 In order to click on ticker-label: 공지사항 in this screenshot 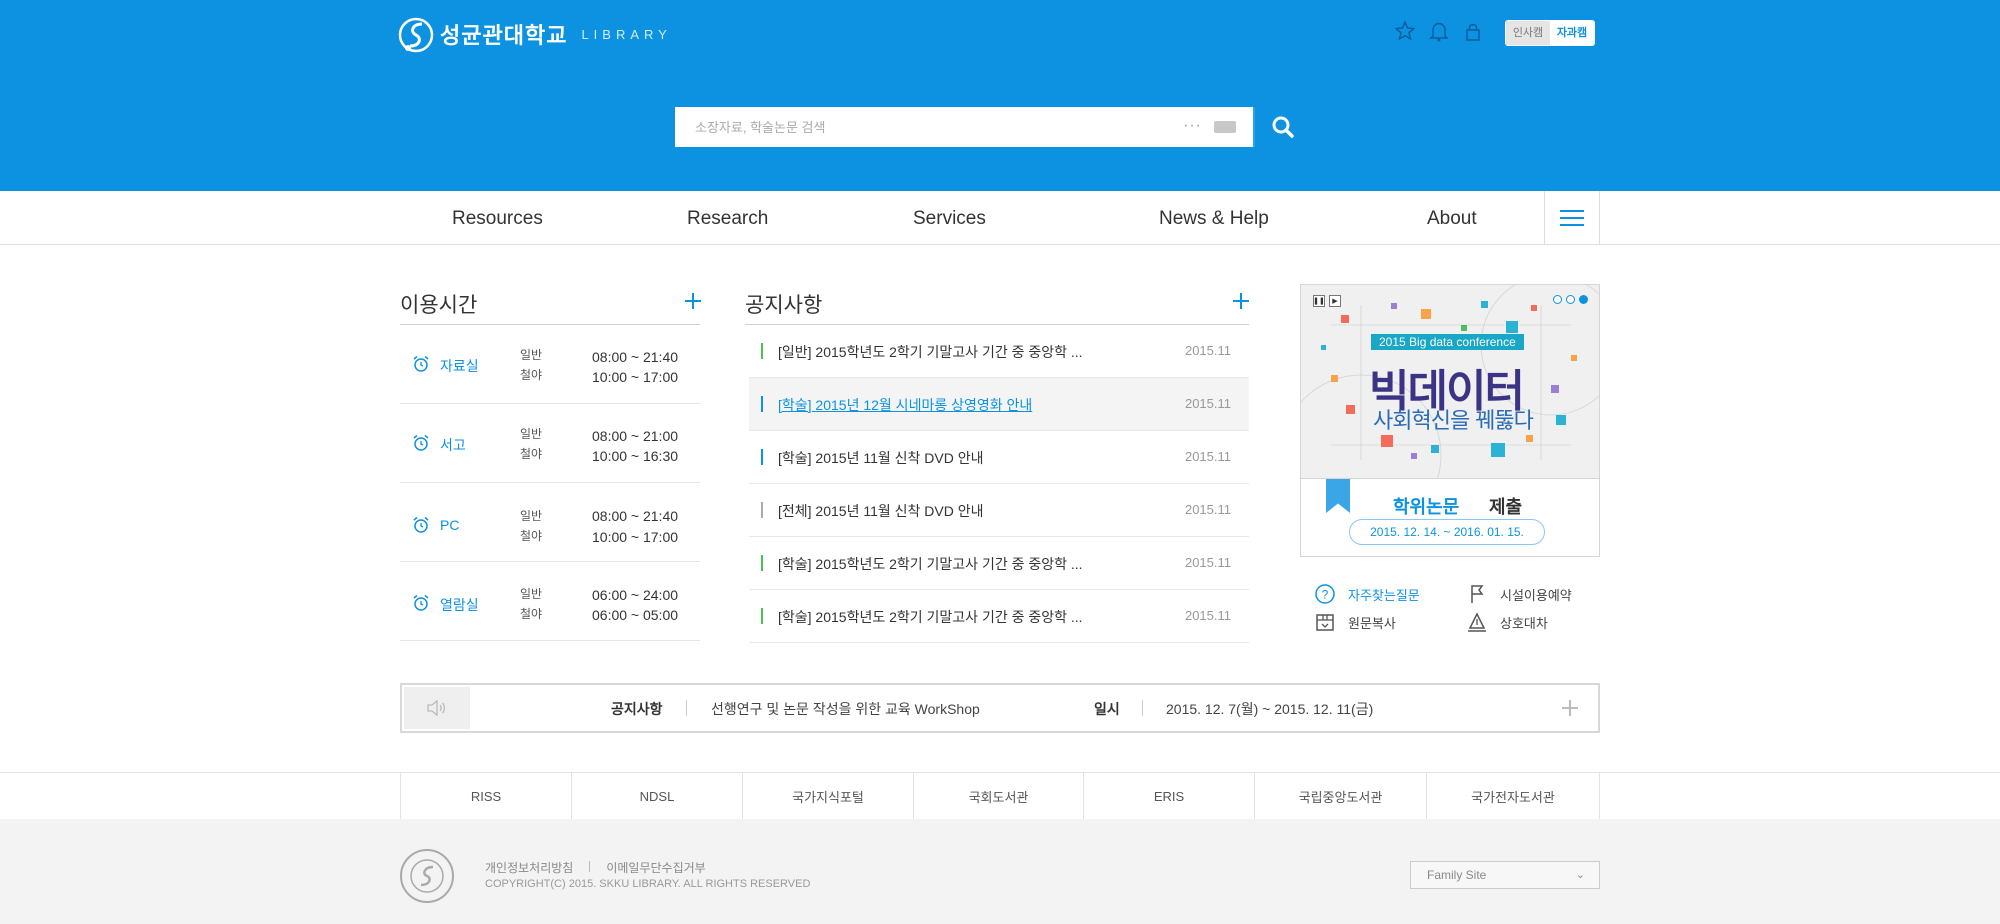, I will do `click(637, 709)`.